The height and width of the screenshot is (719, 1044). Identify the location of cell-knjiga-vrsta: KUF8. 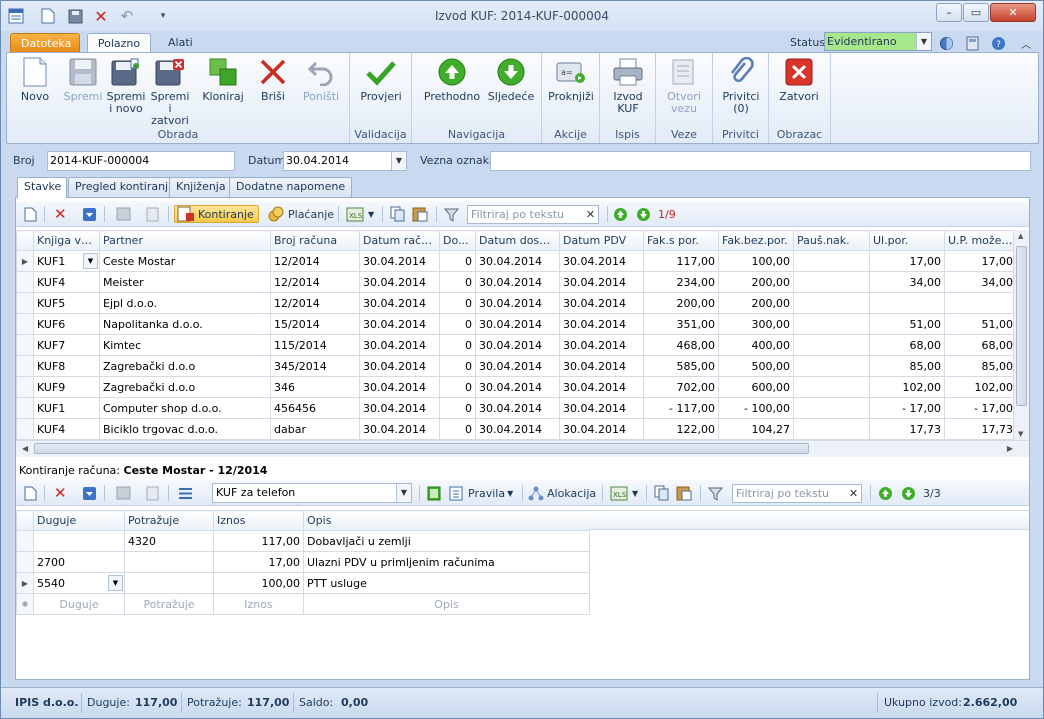
(66, 366).